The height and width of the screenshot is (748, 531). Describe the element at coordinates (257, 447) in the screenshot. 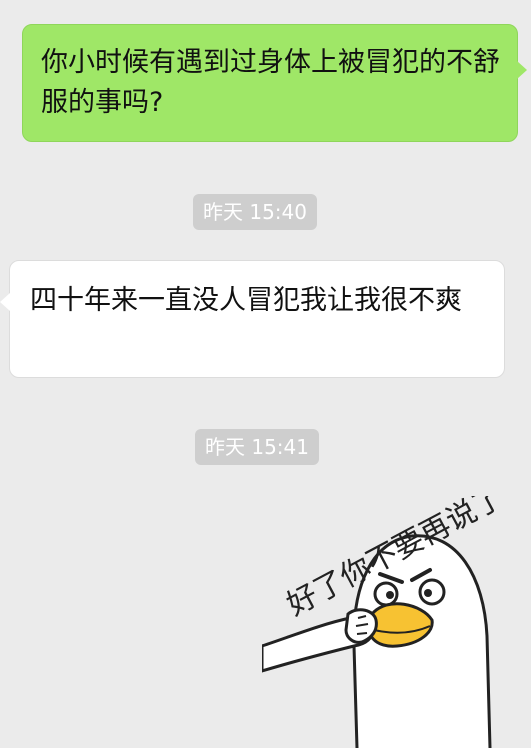

I see `timestamp-label: 昨天 15:41` at that location.